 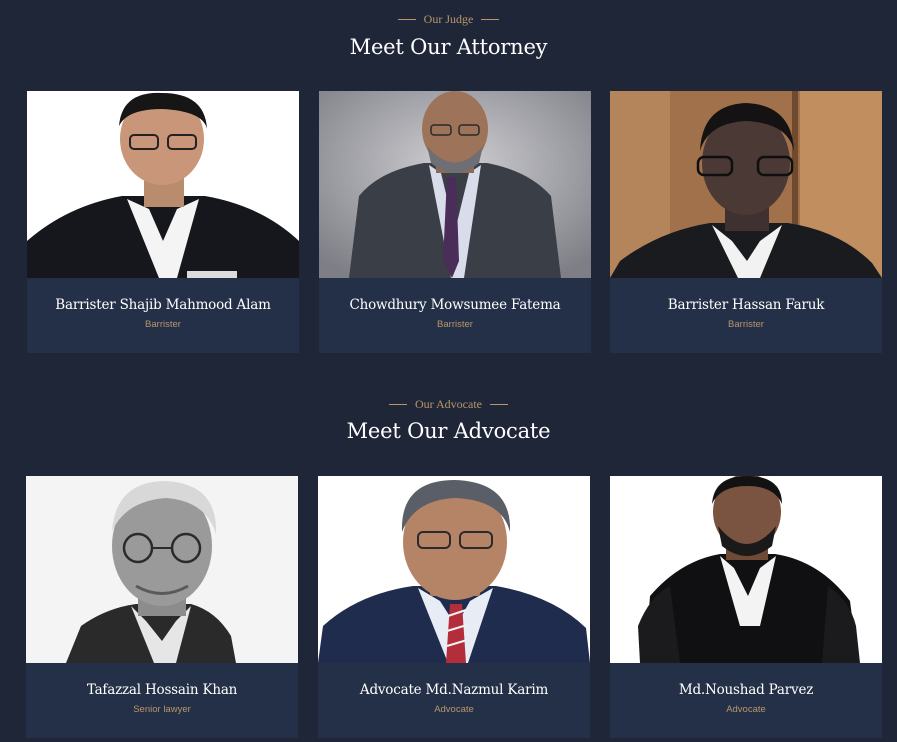 I want to click on section-eyebrow: Our Judge, so click(x=448, y=19).